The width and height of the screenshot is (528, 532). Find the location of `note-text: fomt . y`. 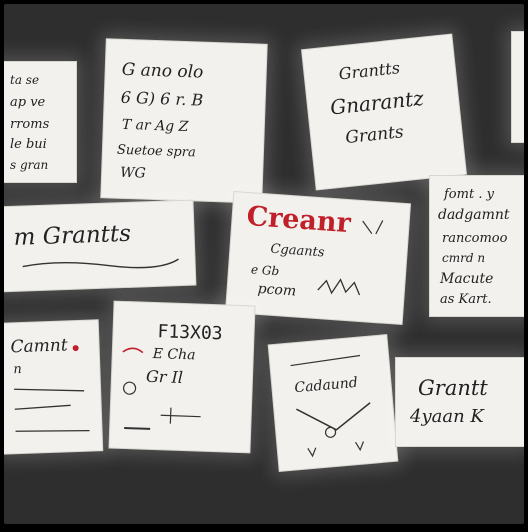

note-text: fomt . y is located at coordinates (469, 194).